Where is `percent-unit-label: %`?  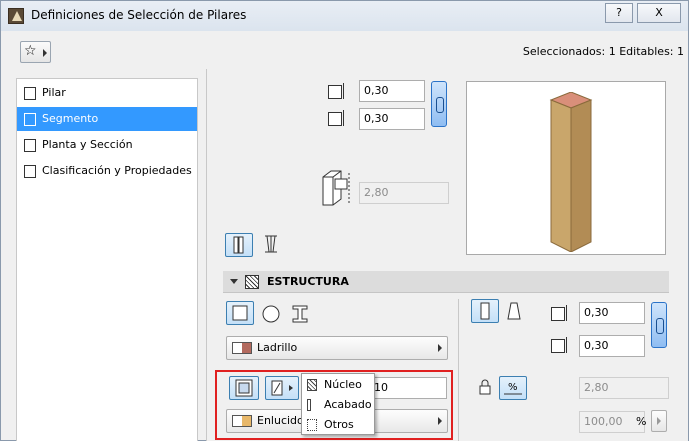
percent-unit-label: % is located at coordinates (641, 421).